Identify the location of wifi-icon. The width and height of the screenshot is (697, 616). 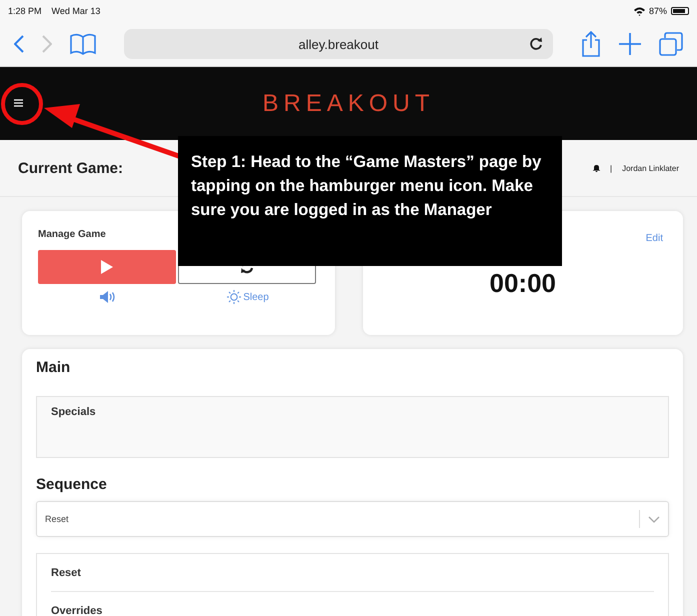
(639, 11).